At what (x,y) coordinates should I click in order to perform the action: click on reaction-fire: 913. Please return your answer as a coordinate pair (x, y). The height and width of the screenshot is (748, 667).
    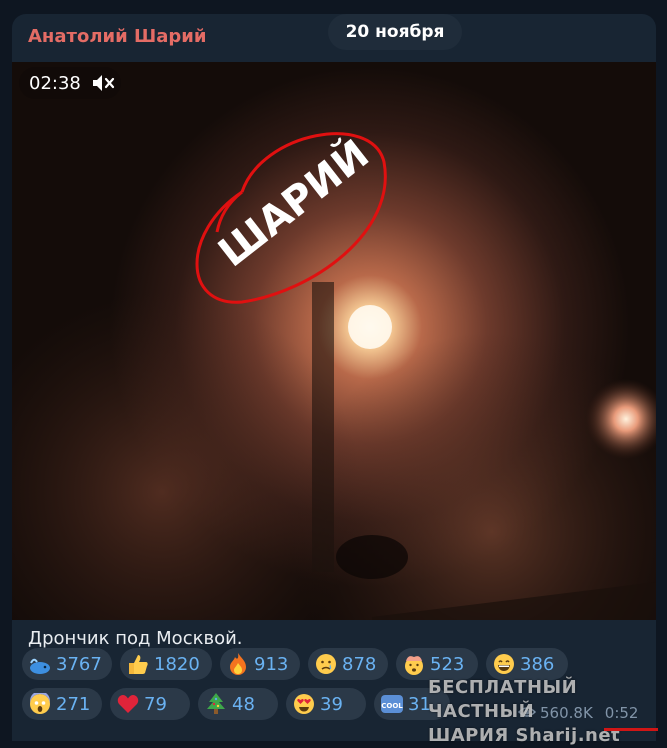
    Looking at the image, I should click on (260, 664).